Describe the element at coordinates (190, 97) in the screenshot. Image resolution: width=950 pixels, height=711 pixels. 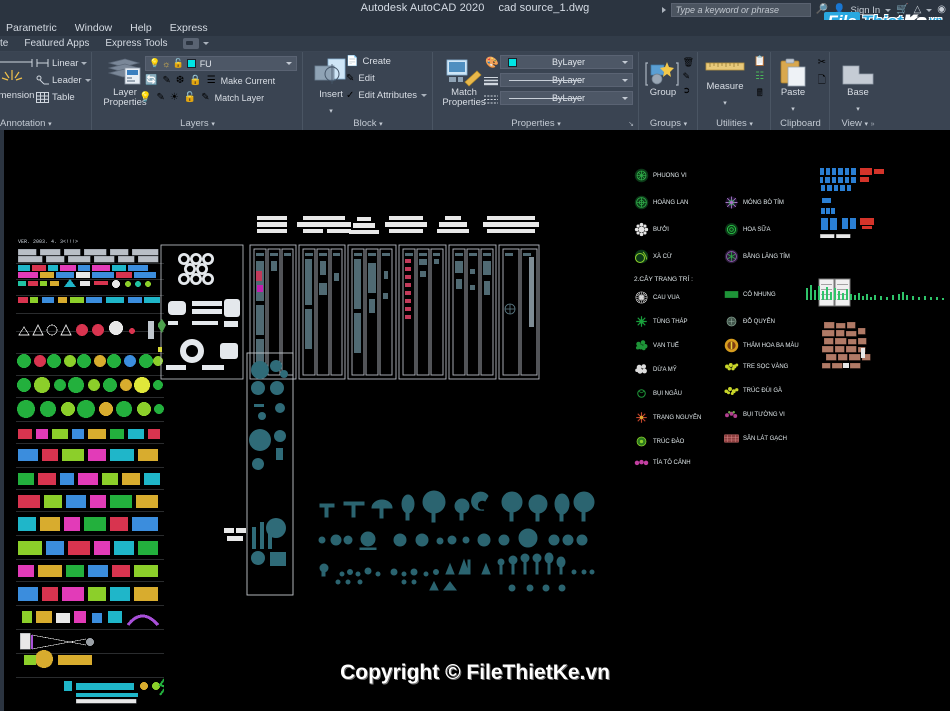
I see `layer-unlock-icon: 🔓` at that location.